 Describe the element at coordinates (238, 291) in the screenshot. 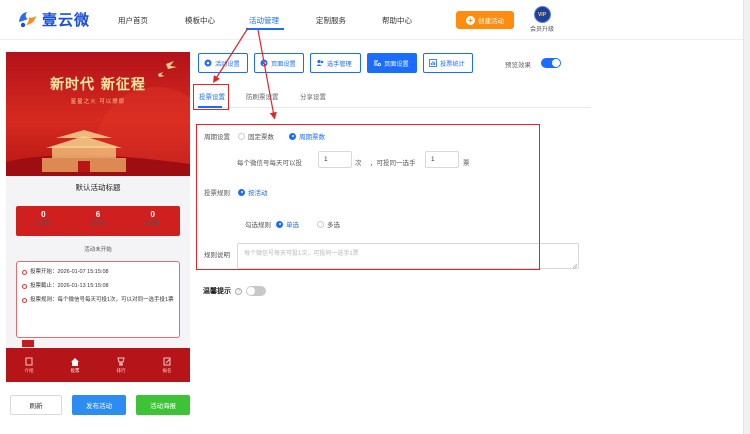

I see `help-icon: ?` at that location.